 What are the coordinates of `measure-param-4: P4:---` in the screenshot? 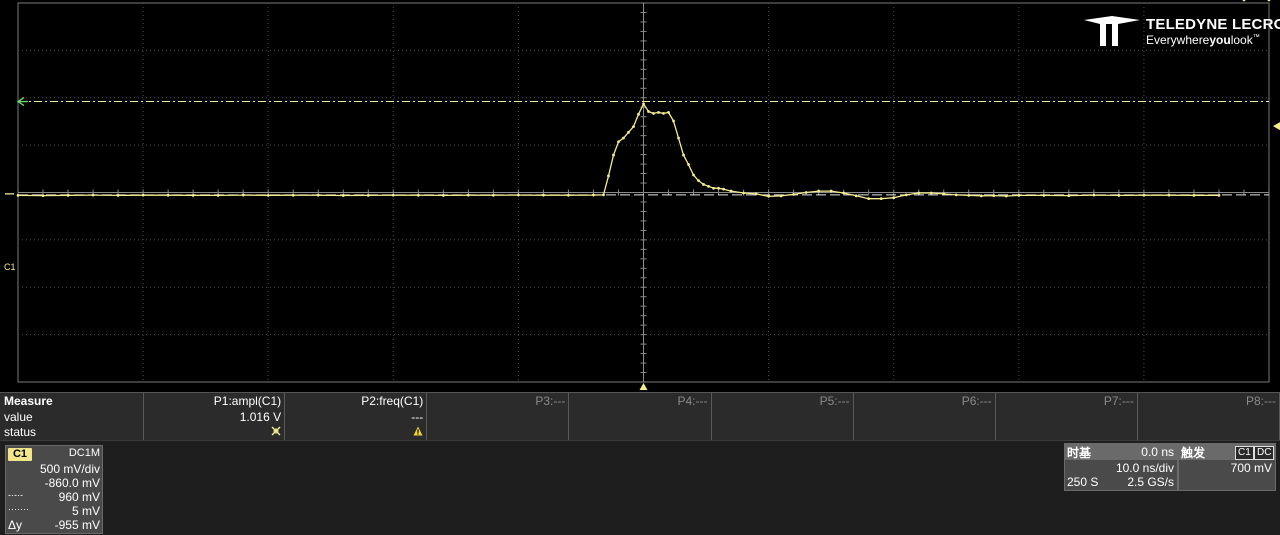 It's located at (640, 416).